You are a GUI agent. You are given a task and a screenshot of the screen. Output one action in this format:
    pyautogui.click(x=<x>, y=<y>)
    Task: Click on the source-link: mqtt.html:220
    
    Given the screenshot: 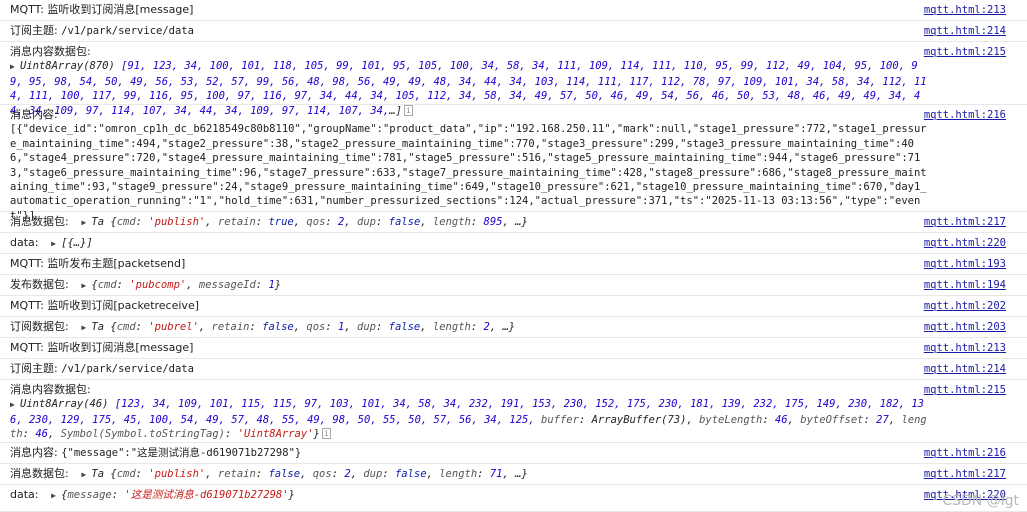 What is the action you would take?
    pyautogui.click(x=965, y=243)
    